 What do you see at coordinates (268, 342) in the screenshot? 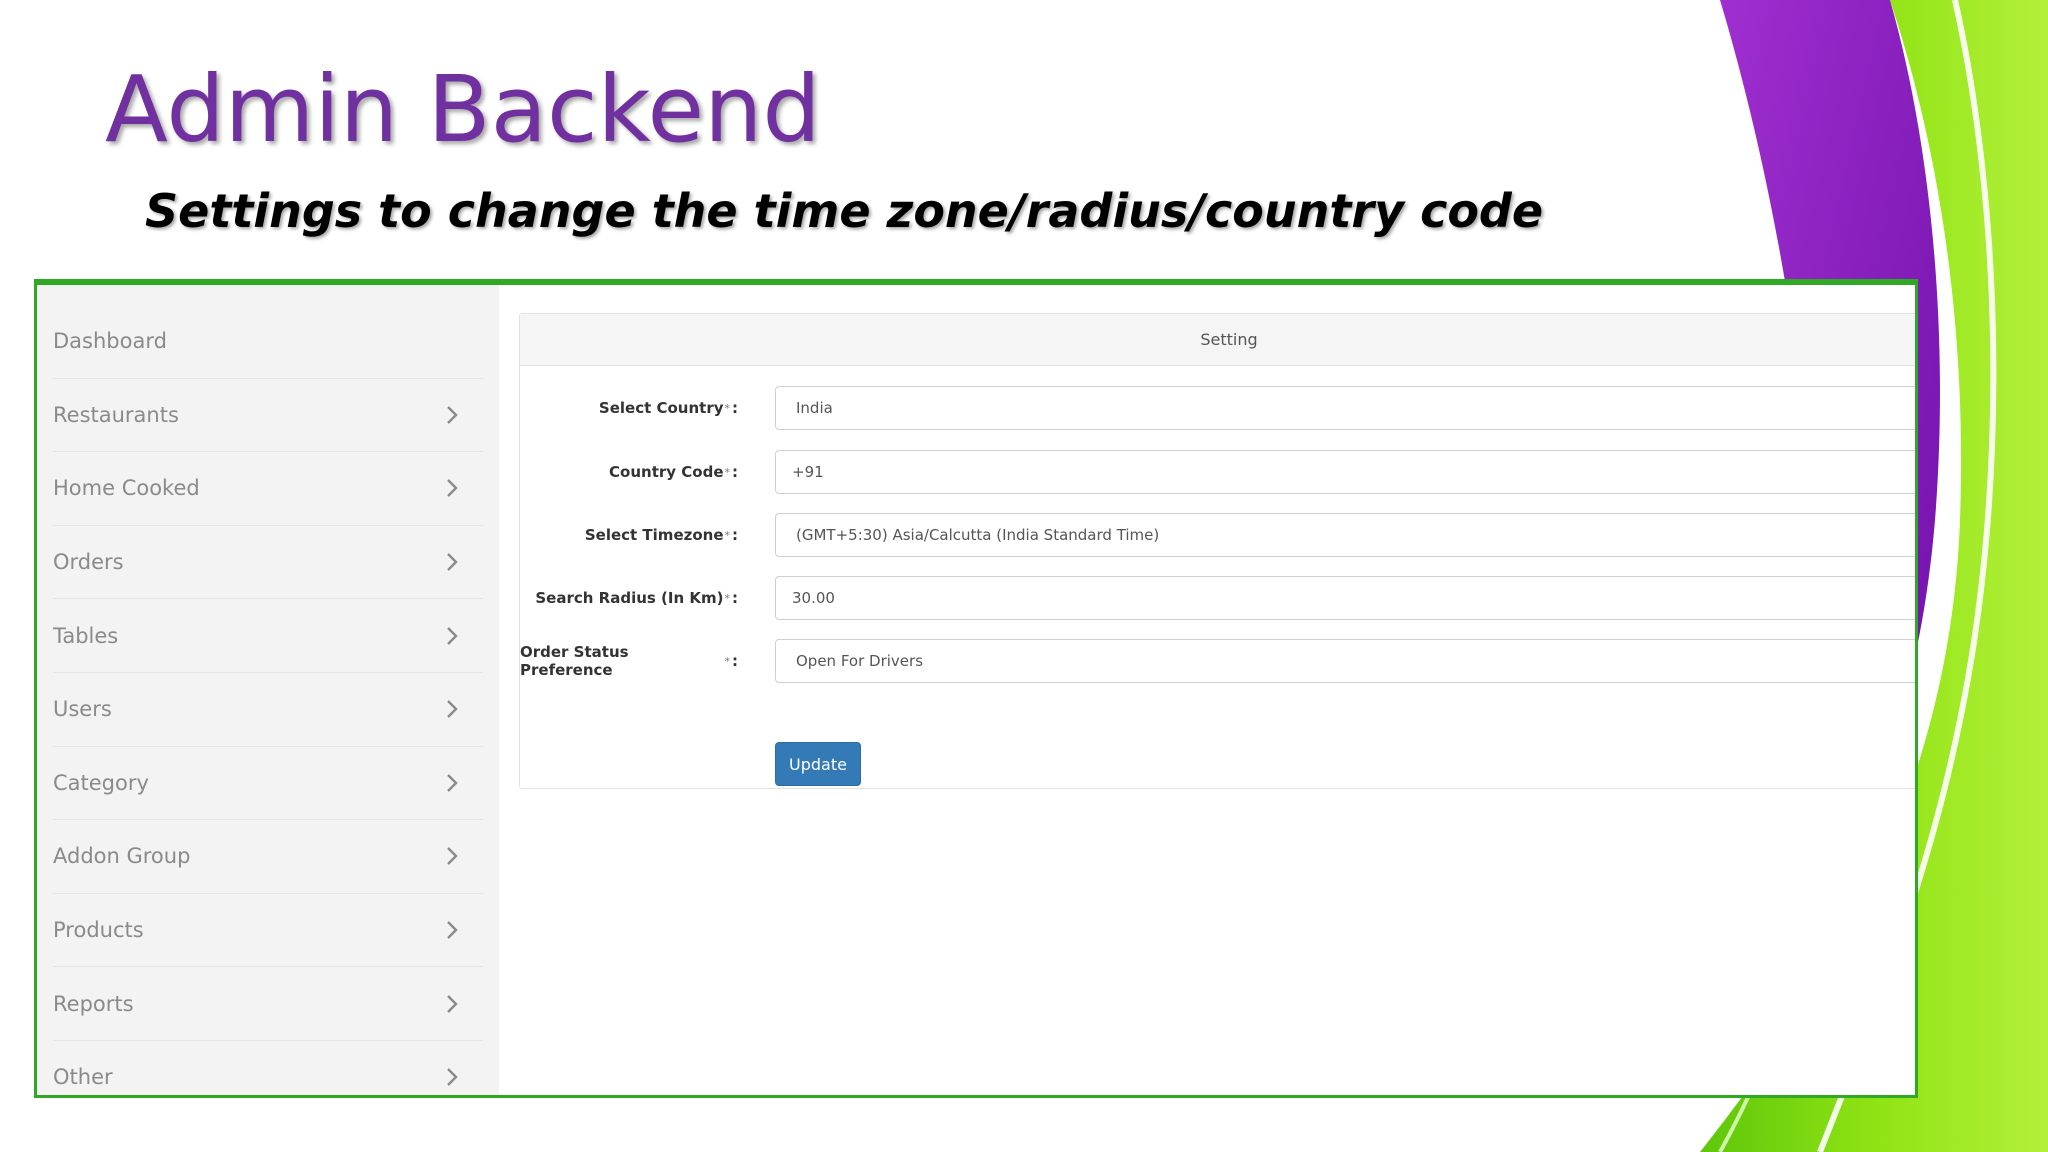
I see `sidebar-item-dashboard: Dashboard` at bounding box center [268, 342].